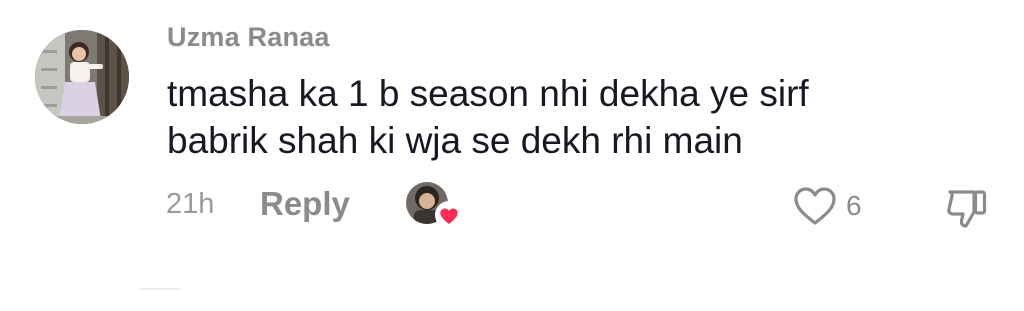 This screenshot has height=311, width=1024. What do you see at coordinates (434, 205) in the screenshot?
I see `liked-by-creator-badge` at bounding box center [434, 205].